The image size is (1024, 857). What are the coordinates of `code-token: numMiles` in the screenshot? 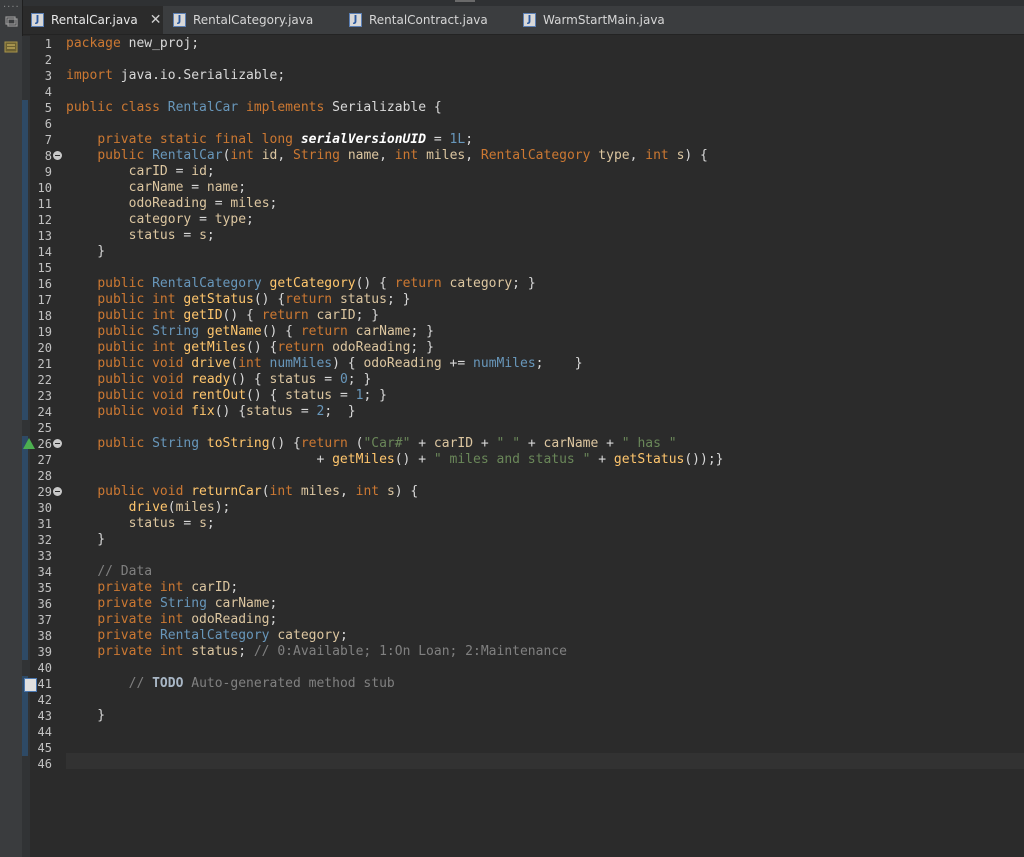 It's located at (301, 363).